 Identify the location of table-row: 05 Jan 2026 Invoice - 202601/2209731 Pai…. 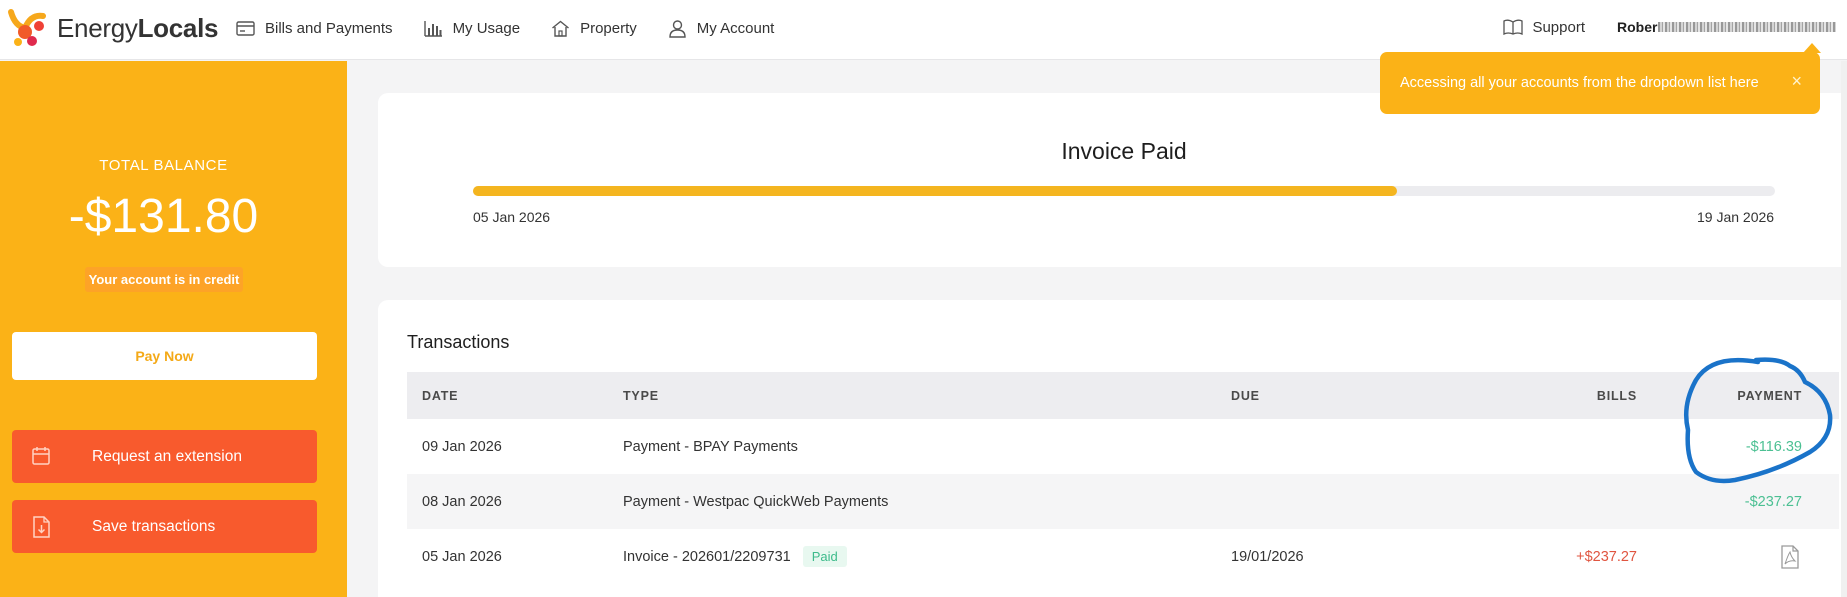
(1123, 556).